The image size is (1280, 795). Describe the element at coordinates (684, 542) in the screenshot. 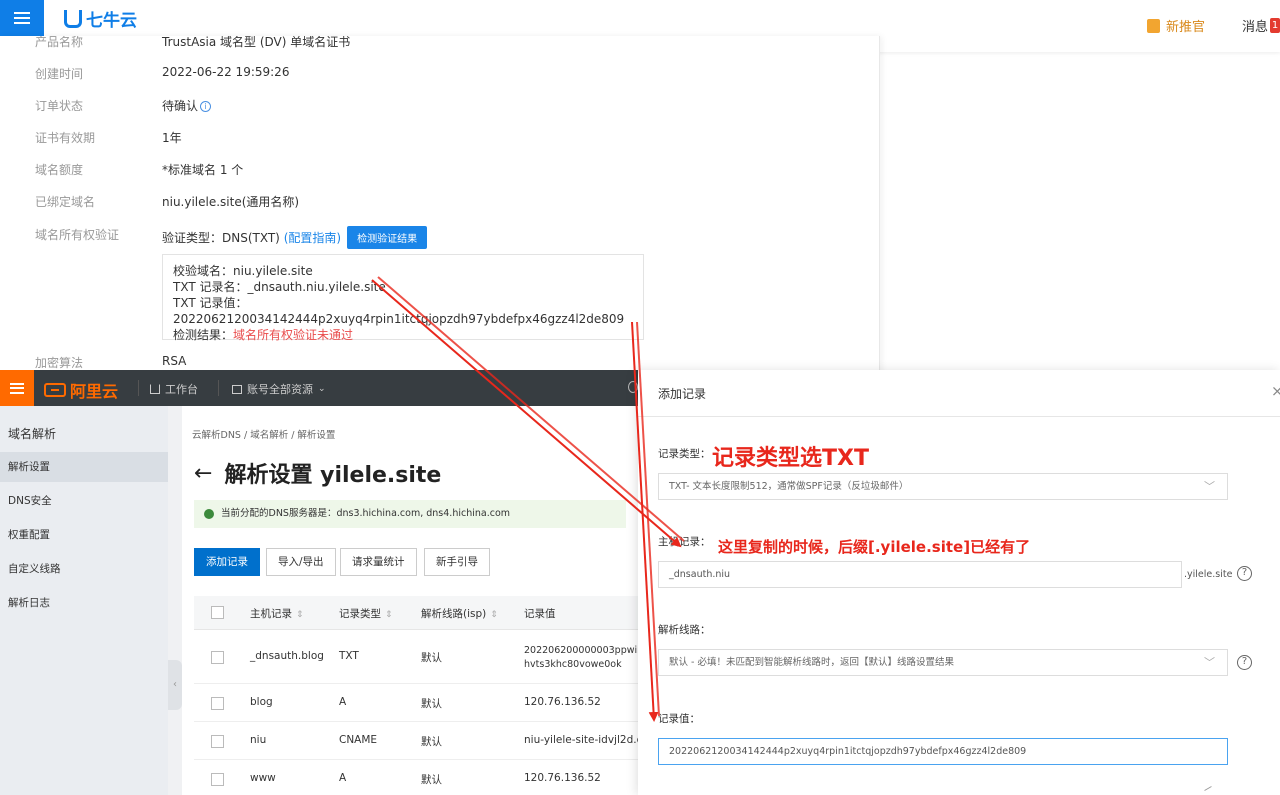

I see `host-record-label: 主机记录：` at that location.